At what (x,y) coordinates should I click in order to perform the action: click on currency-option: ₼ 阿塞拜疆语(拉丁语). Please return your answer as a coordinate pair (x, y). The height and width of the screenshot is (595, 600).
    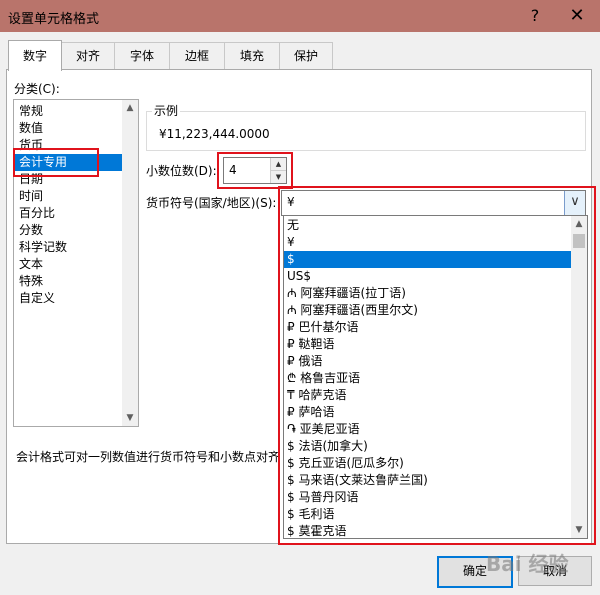
    Looking at the image, I should click on (428, 293).